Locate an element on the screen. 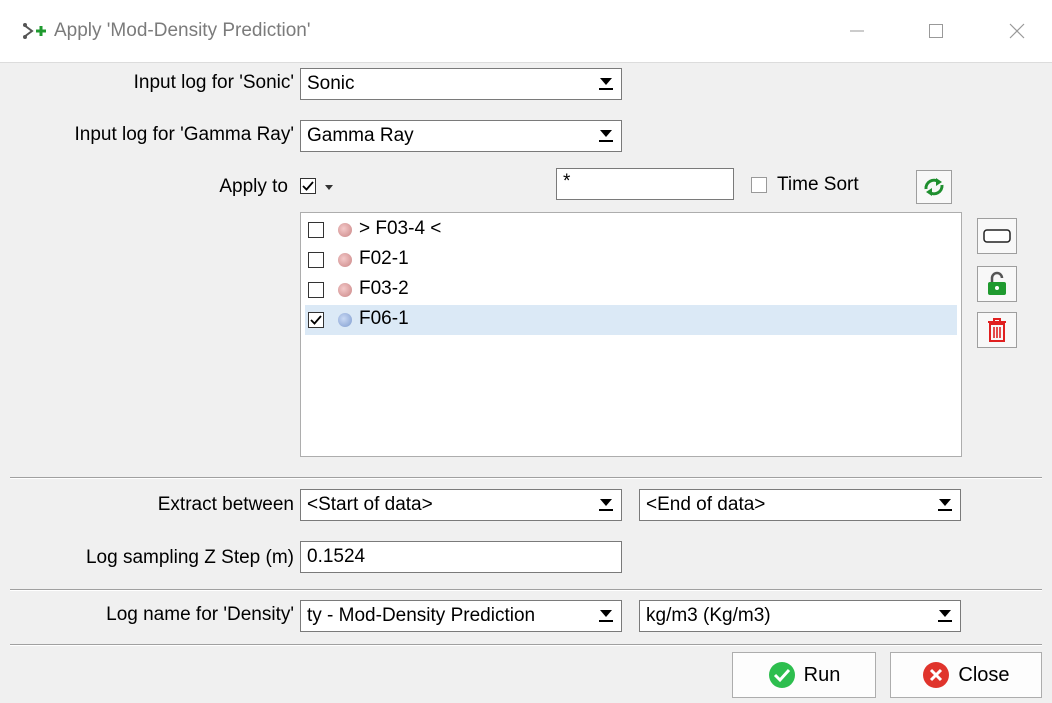 This screenshot has height=703, width=1052. density-unit-select: kg/m3 (Kg/m3) is located at coordinates (800, 616).